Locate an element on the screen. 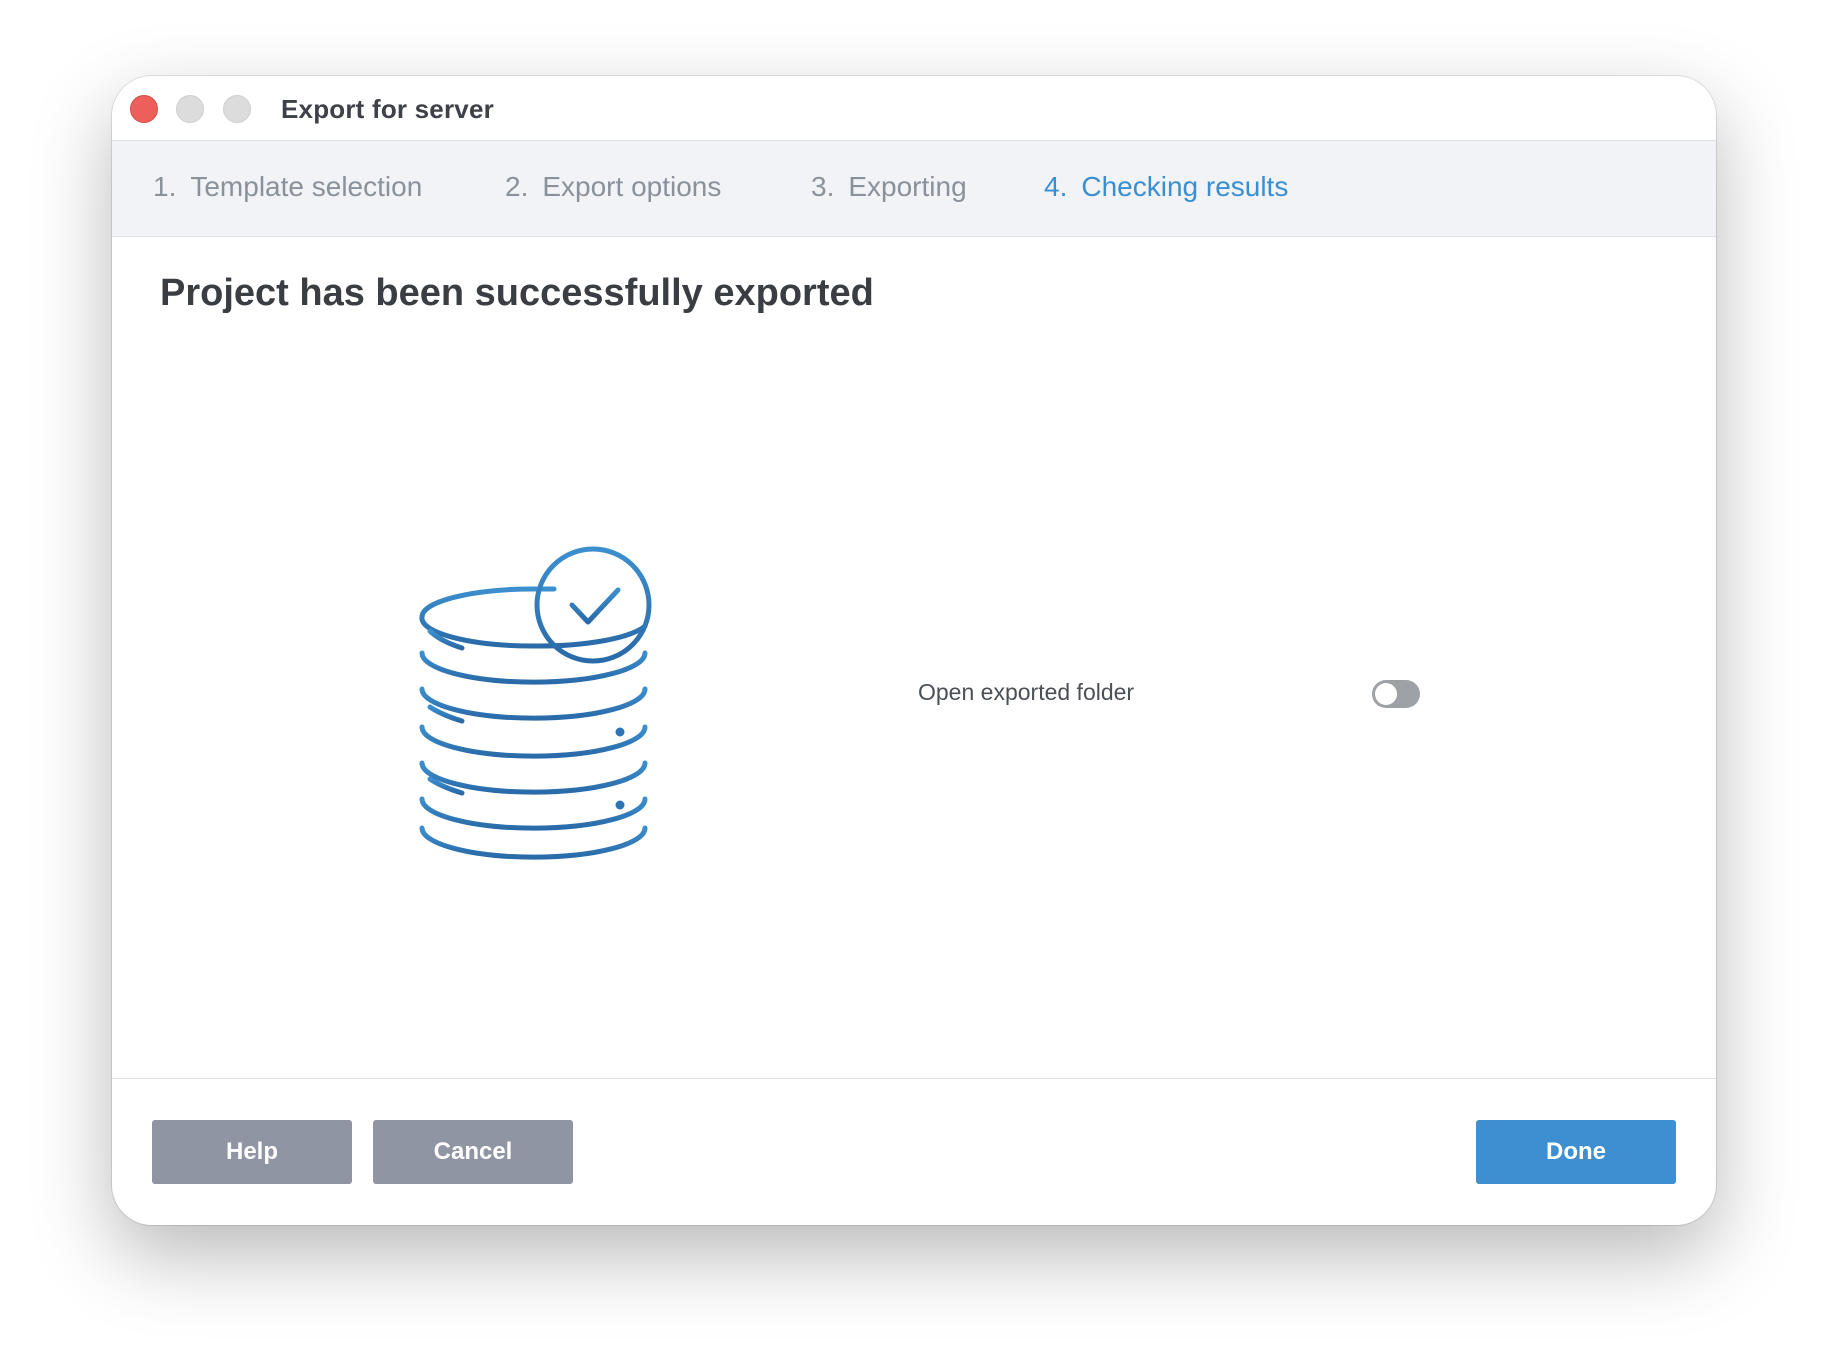  database-check-icon is located at coordinates (542, 701).